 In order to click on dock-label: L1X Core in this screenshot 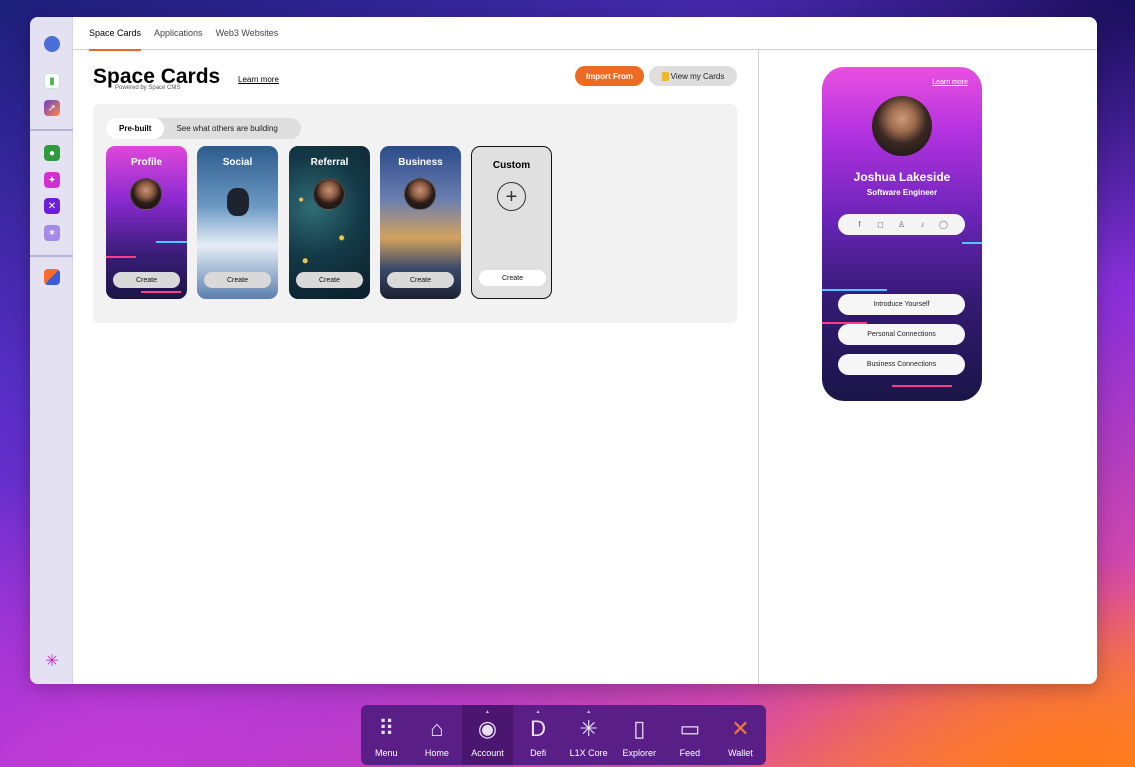, I will do `click(588, 753)`.